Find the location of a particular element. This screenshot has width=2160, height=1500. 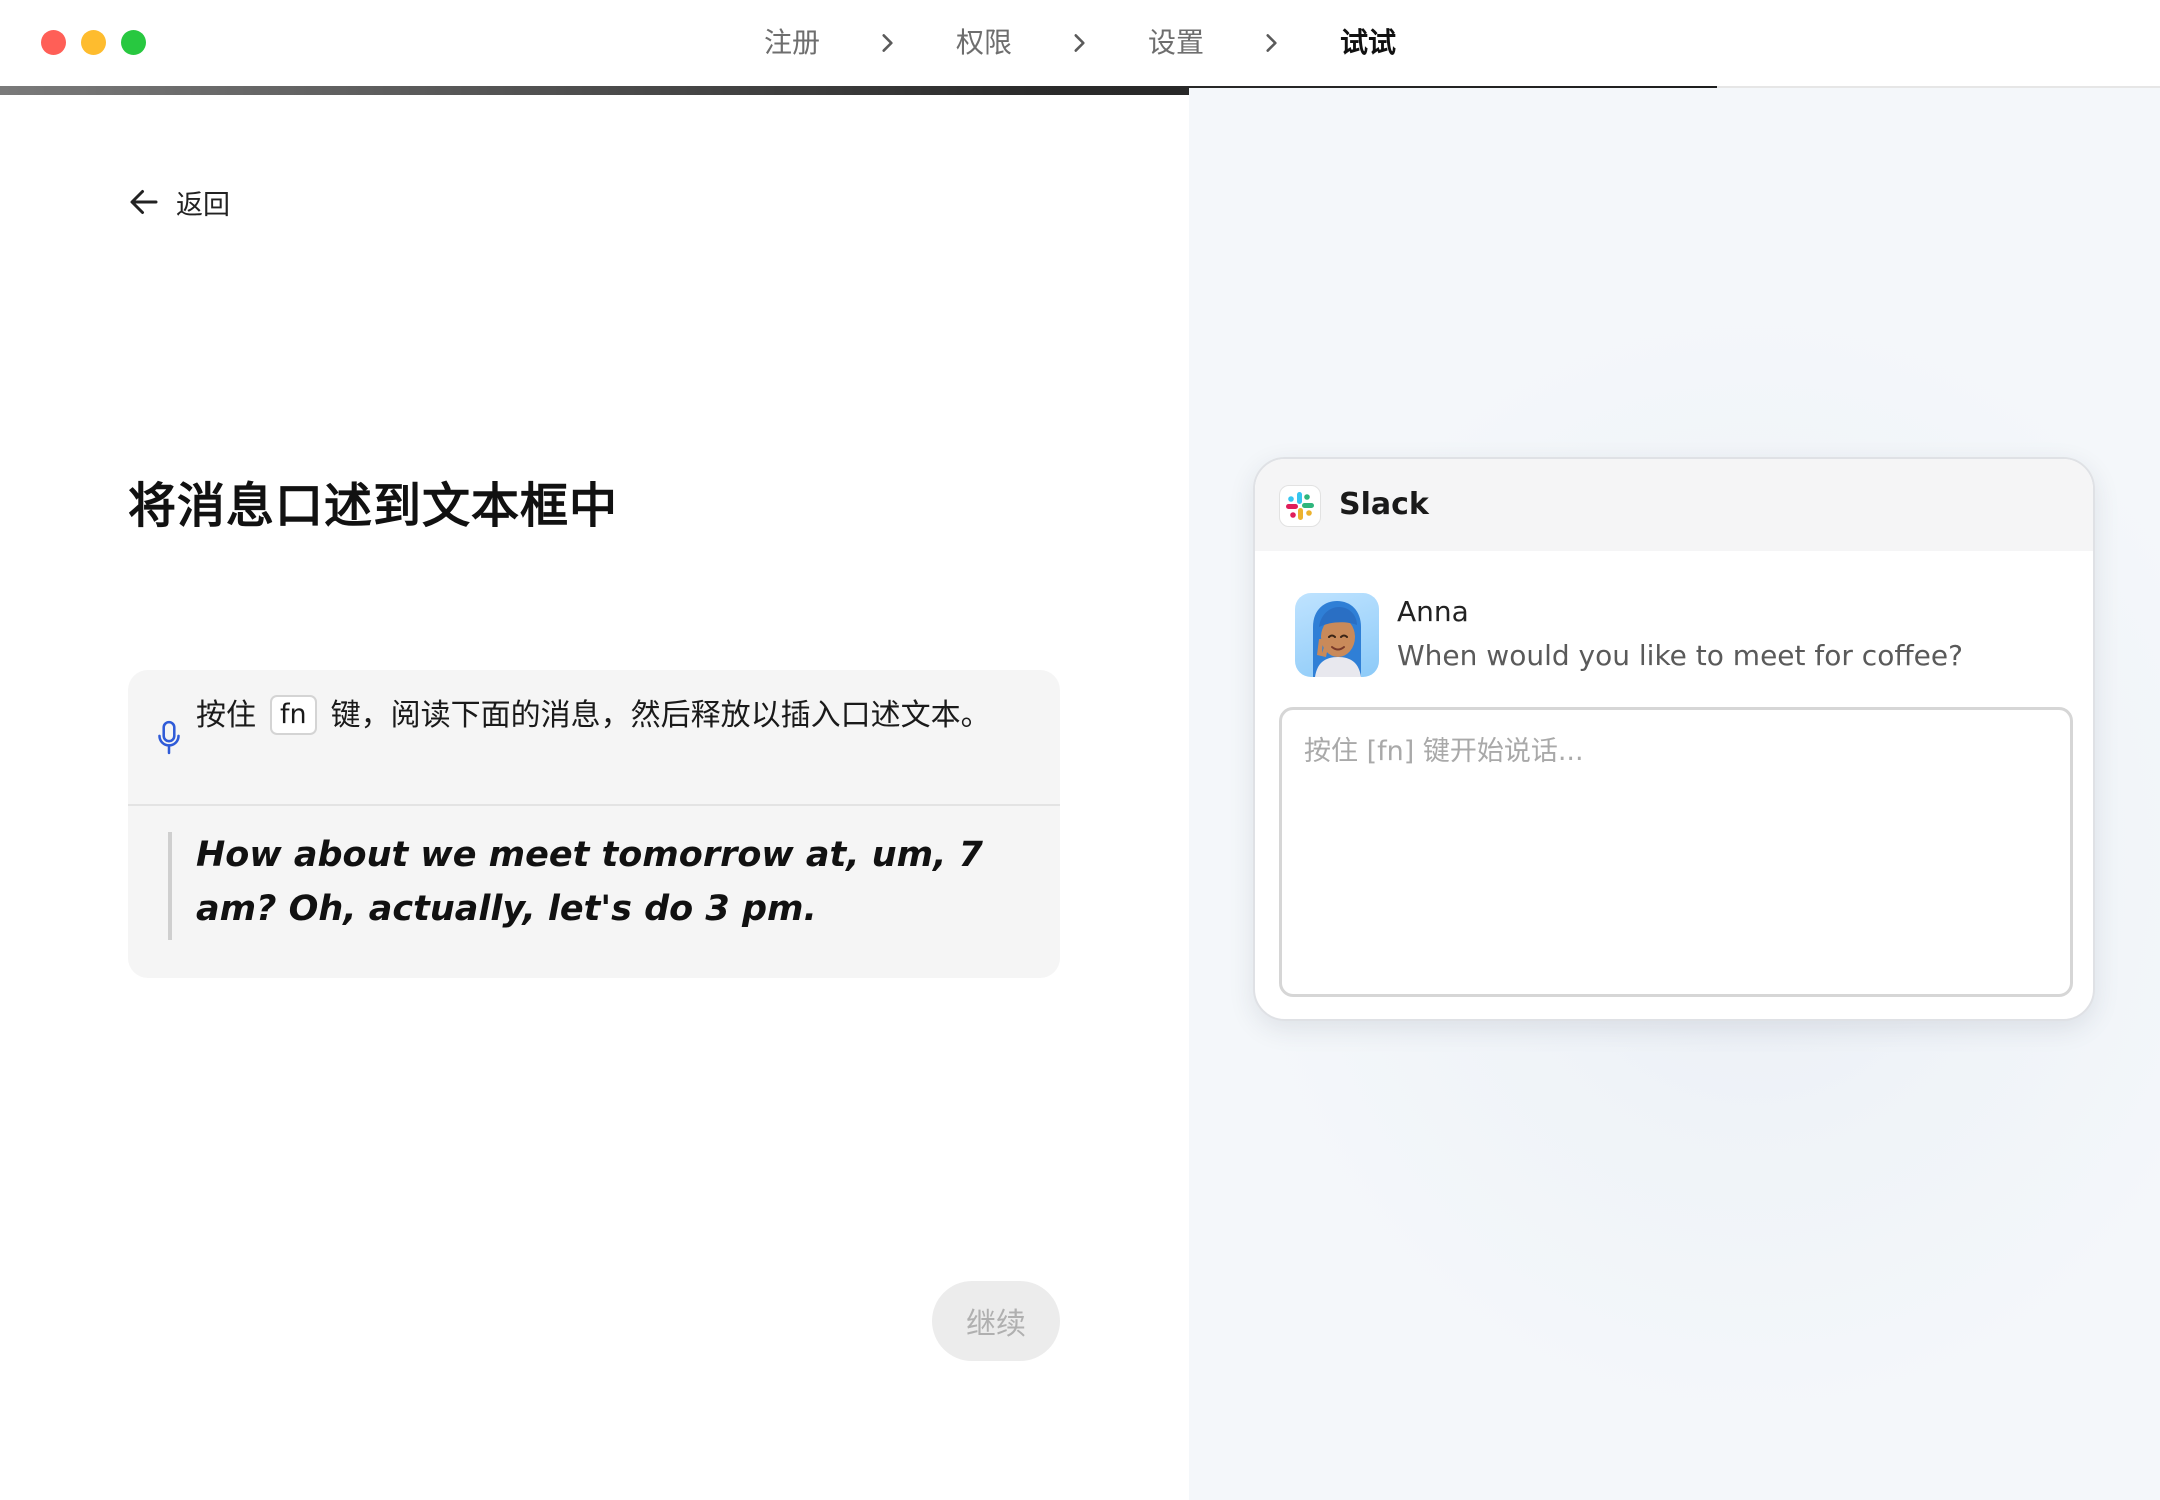

continue-button: 继续 is located at coordinates (996, 1321).